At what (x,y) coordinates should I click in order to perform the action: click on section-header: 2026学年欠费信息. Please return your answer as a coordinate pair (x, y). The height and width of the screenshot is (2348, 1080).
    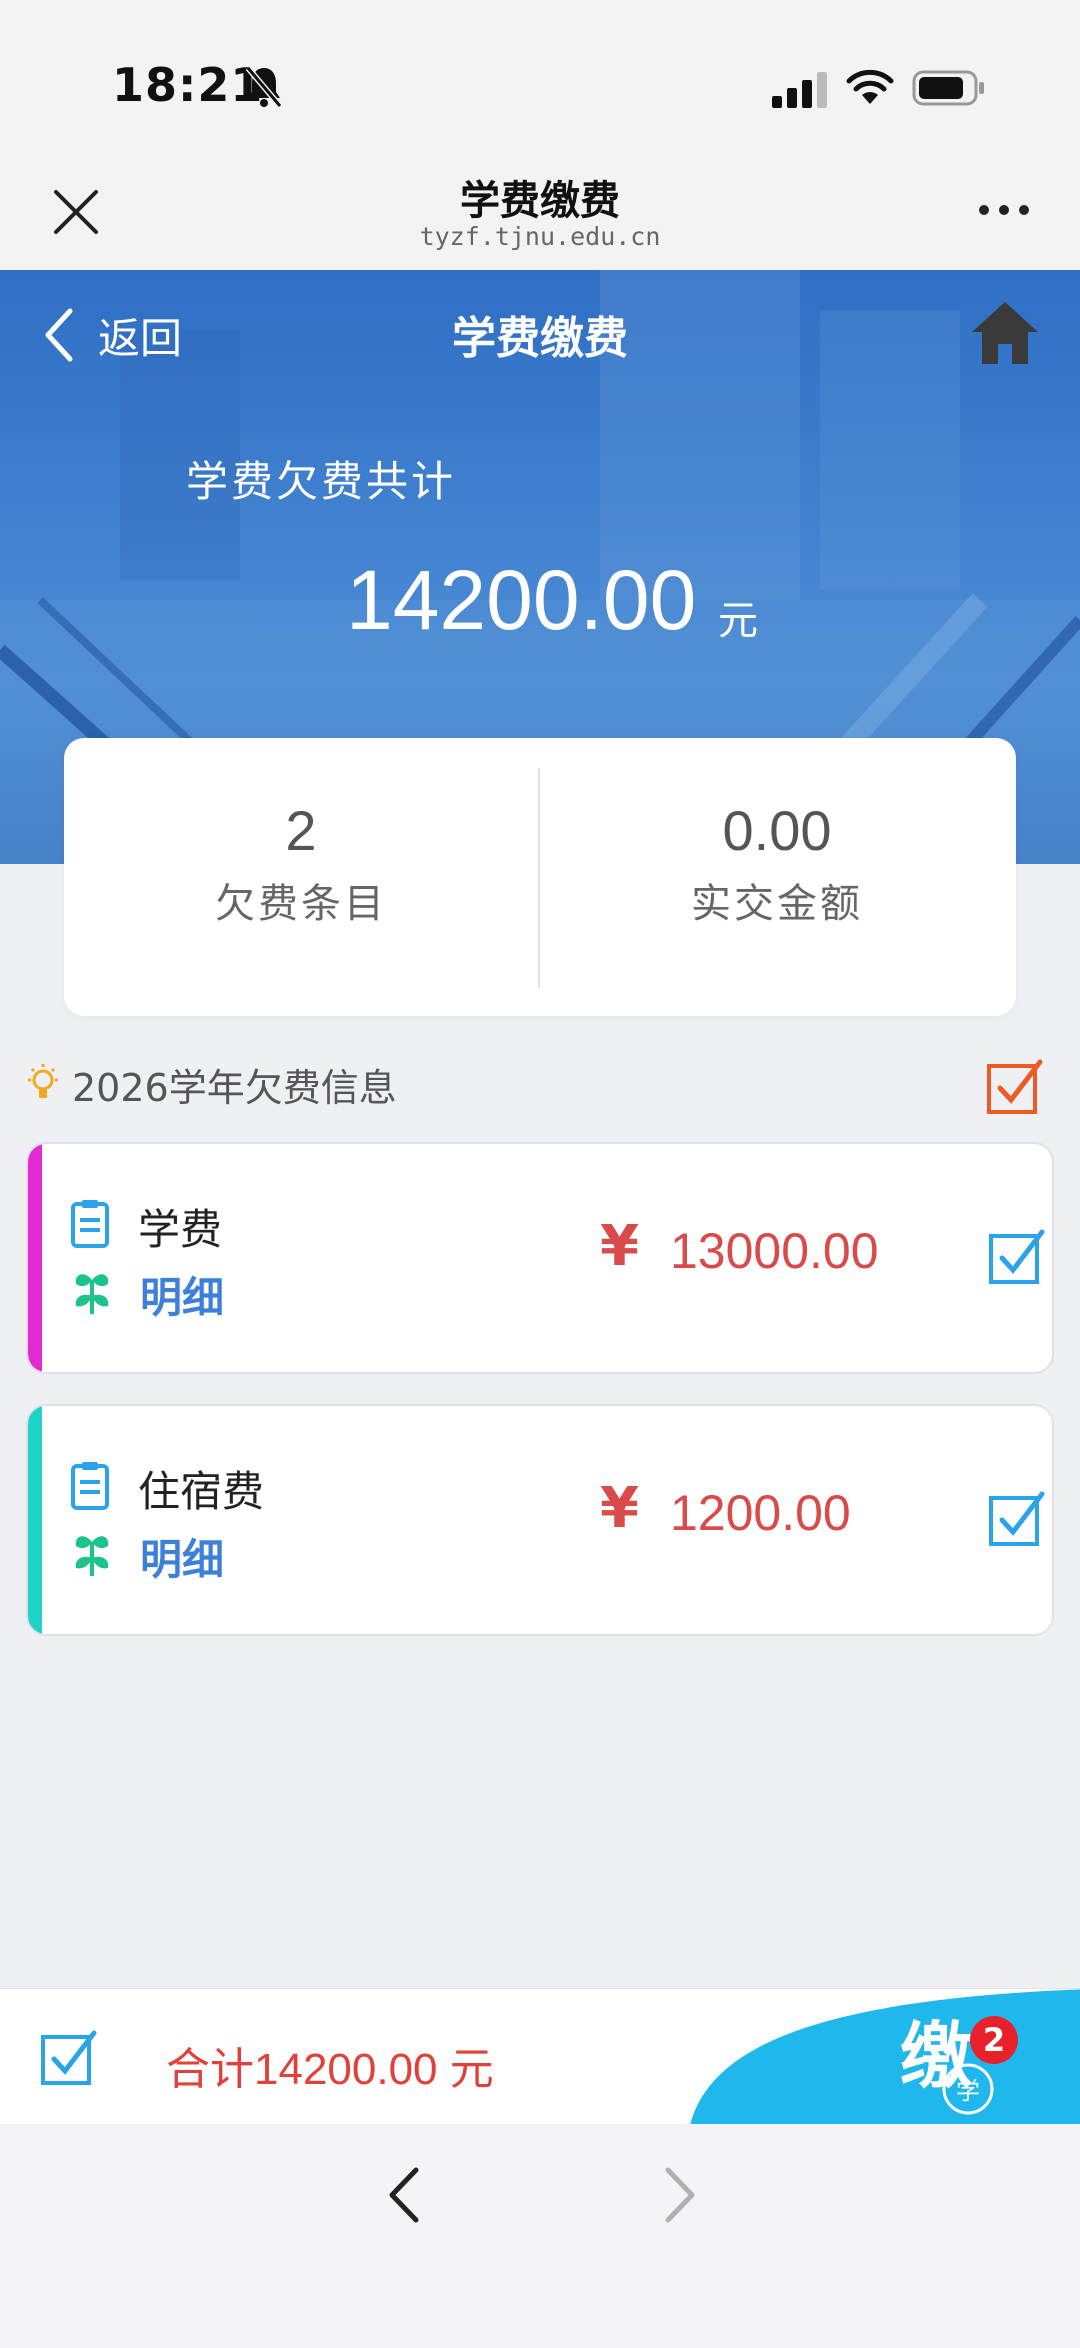
    Looking at the image, I should click on (210, 1084).